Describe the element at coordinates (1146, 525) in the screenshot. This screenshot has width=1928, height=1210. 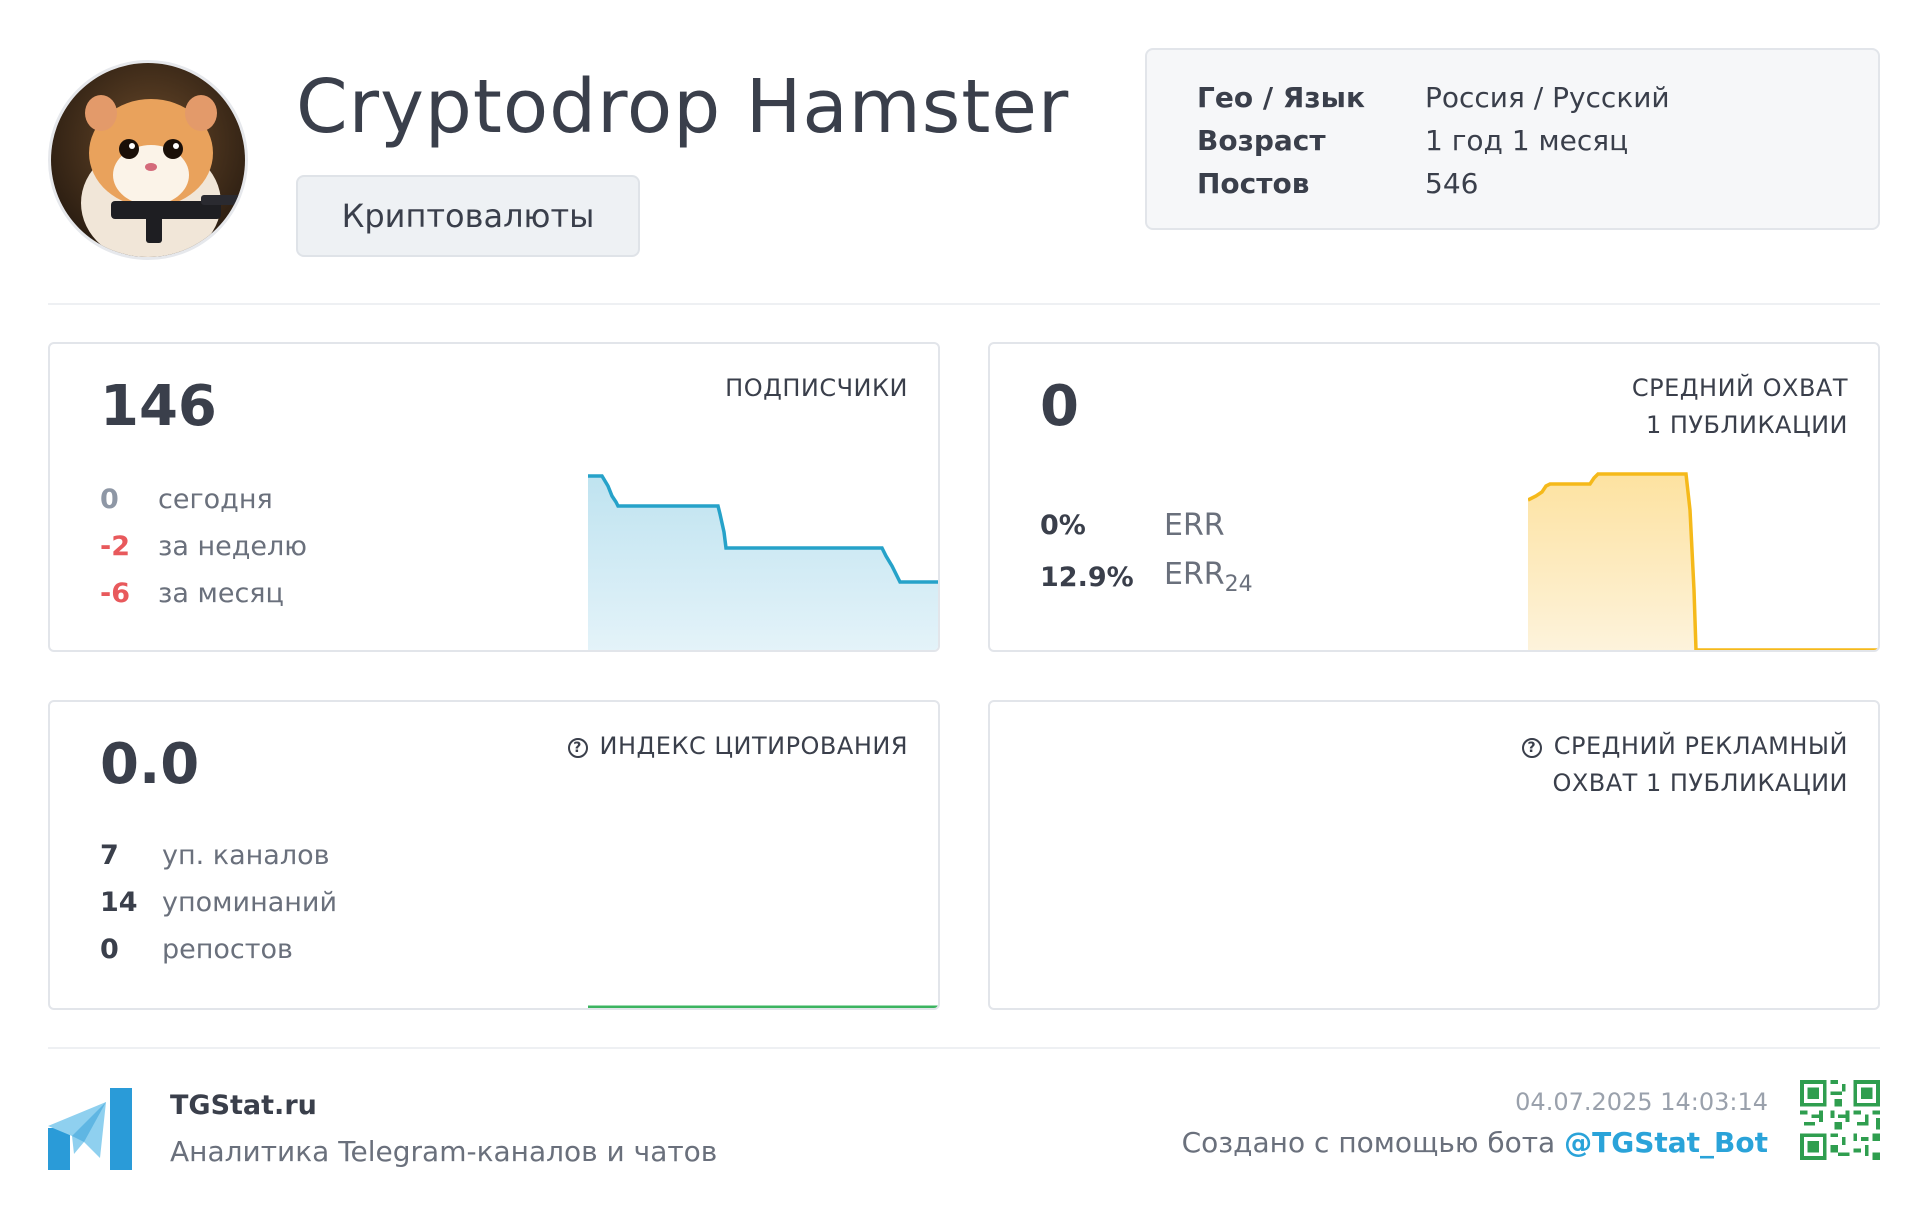
I see `err-row: 0% ERR` at that location.